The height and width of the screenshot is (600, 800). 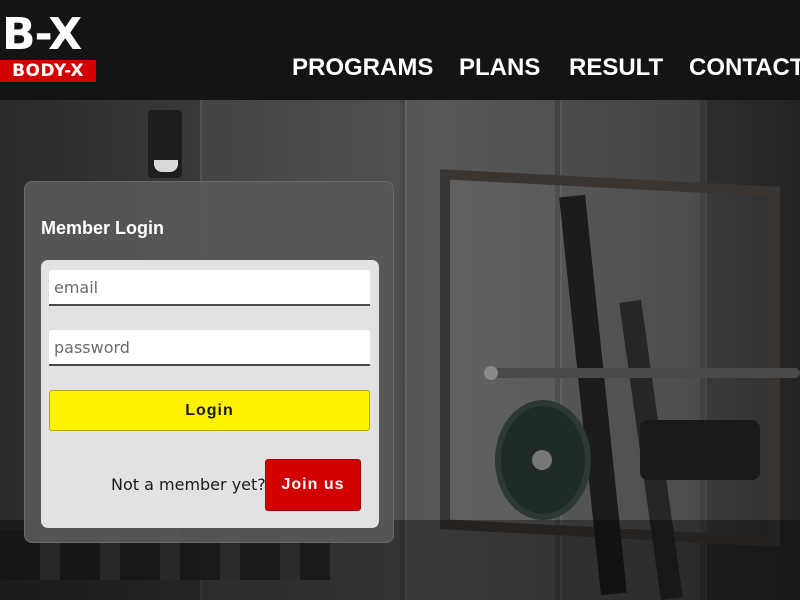 What do you see at coordinates (188, 484) in the screenshot?
I see `not-member-text: Not a member yet?` at bounding box center [188, 484].